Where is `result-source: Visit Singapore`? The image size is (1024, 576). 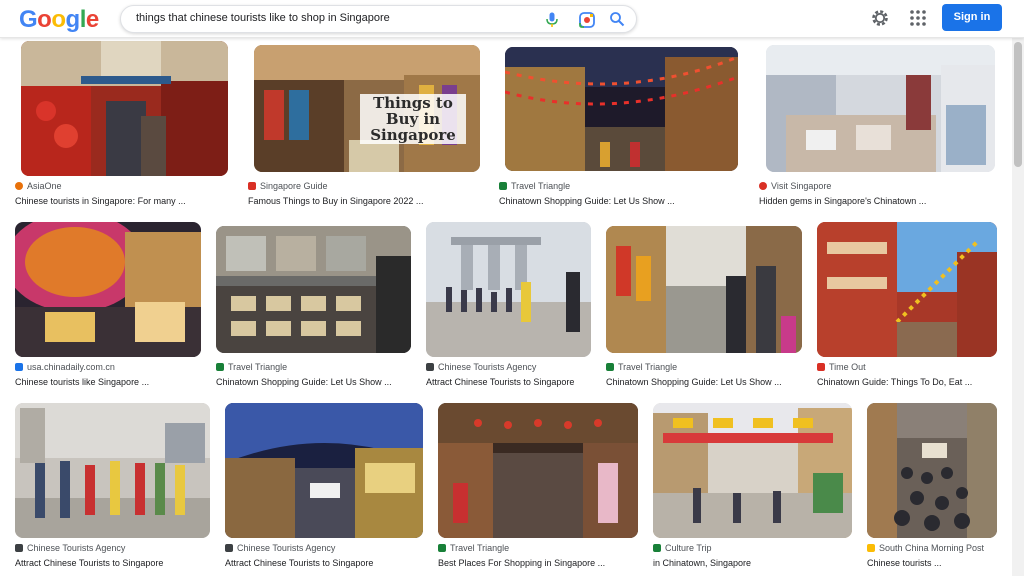
result-source: Visit Singapore is located at coordinates (795, 186).